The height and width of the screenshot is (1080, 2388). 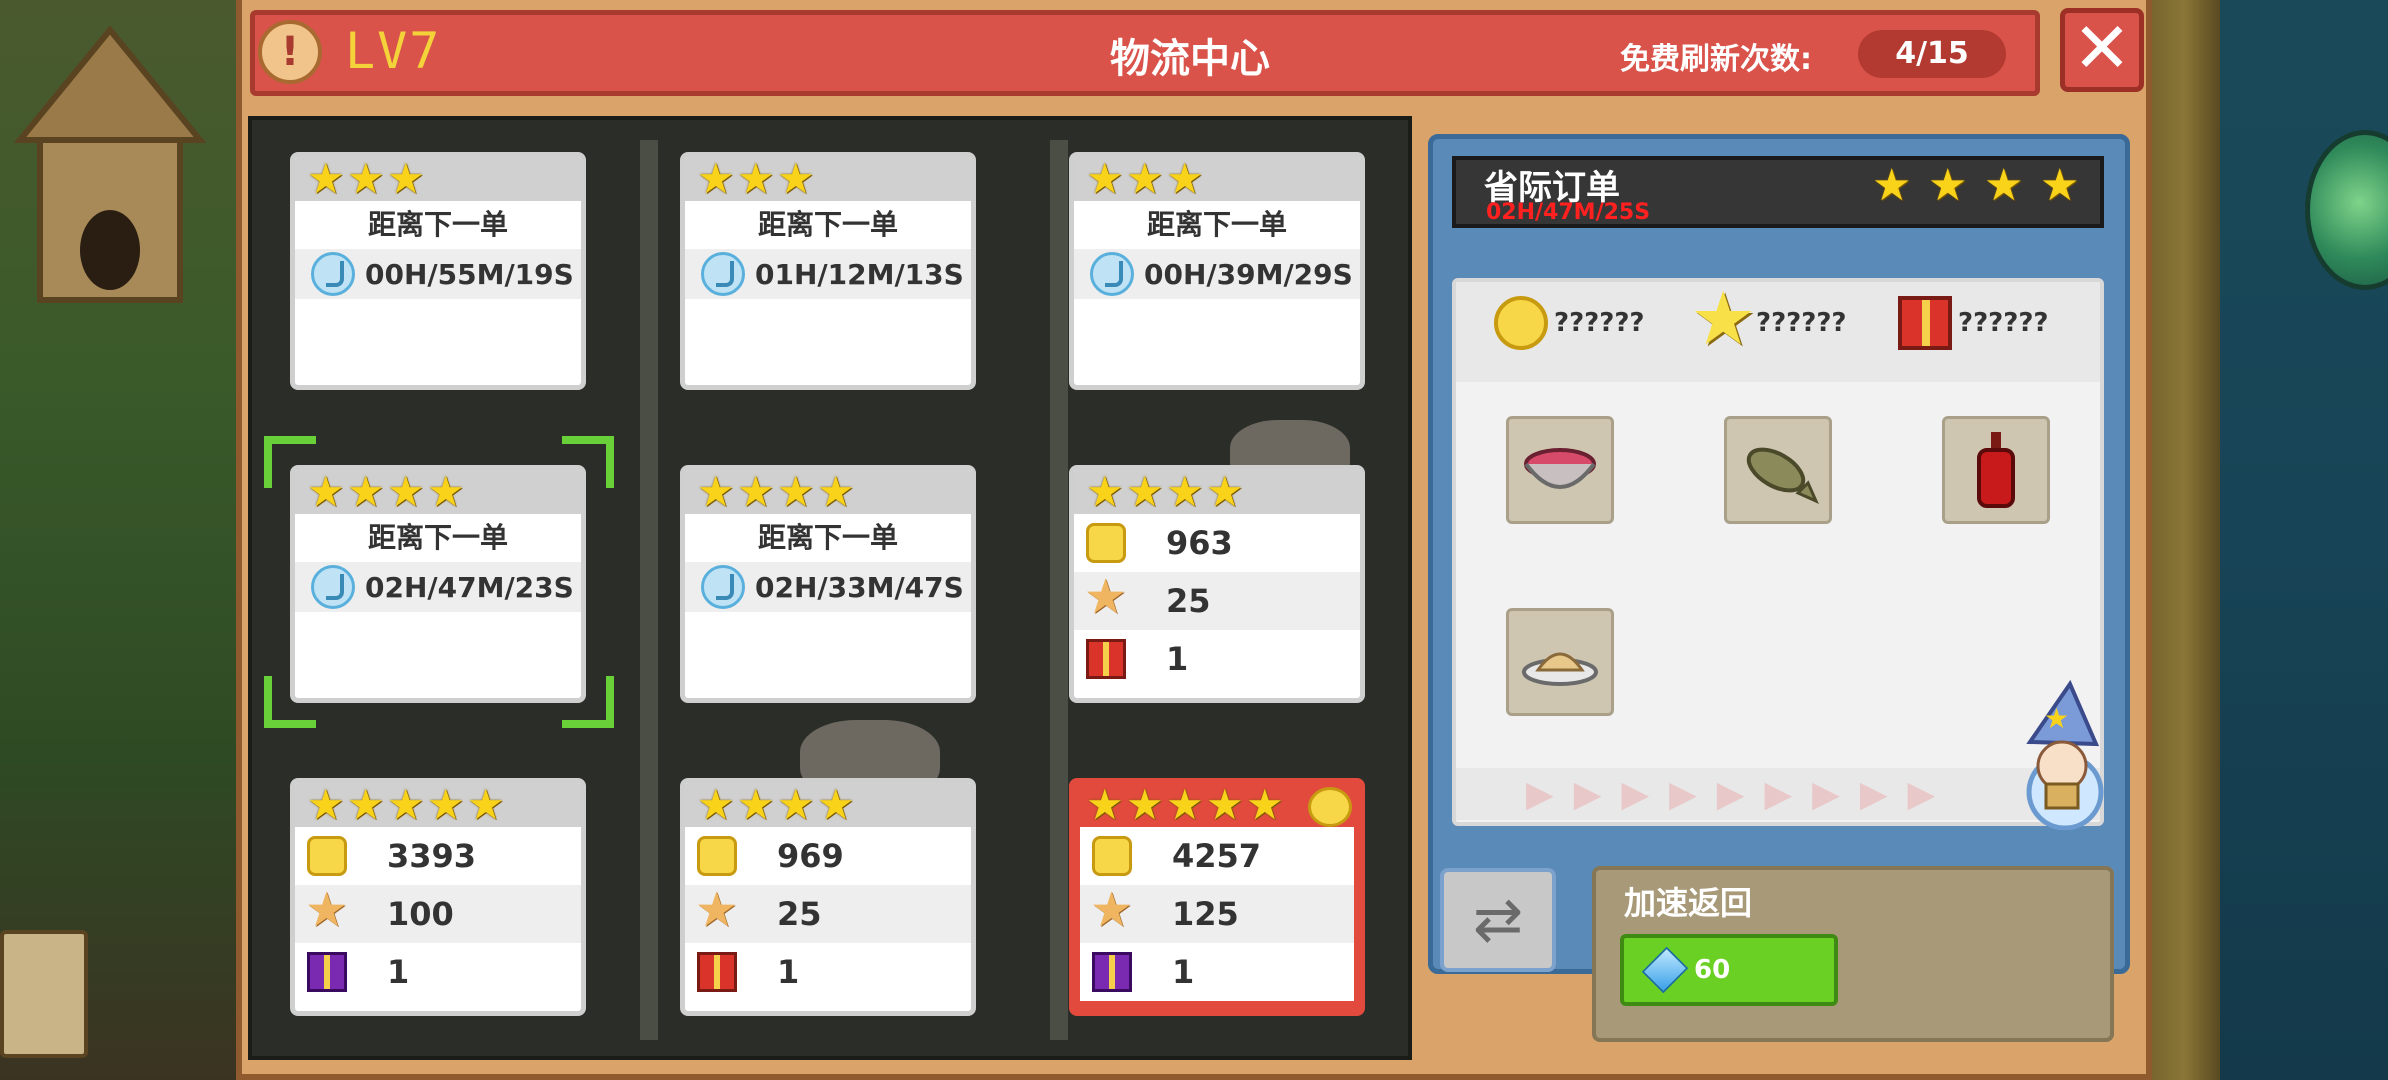 I want to click on speedup-button: 60, so click(x=1729, y=970).